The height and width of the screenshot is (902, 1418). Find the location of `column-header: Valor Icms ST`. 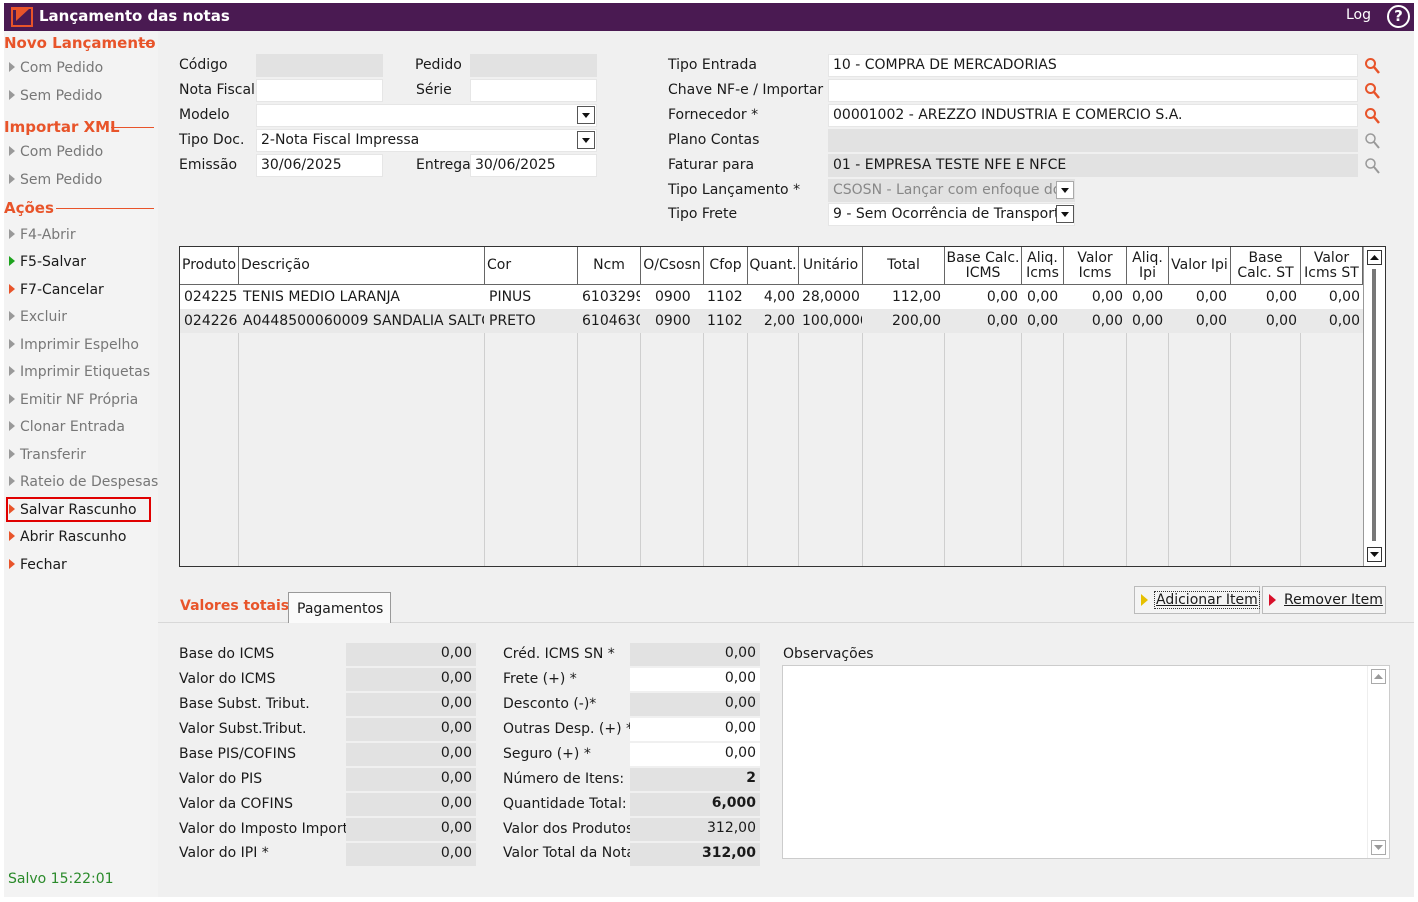

column-header: Valor Icms ST is located at coordinates (1332, 266).